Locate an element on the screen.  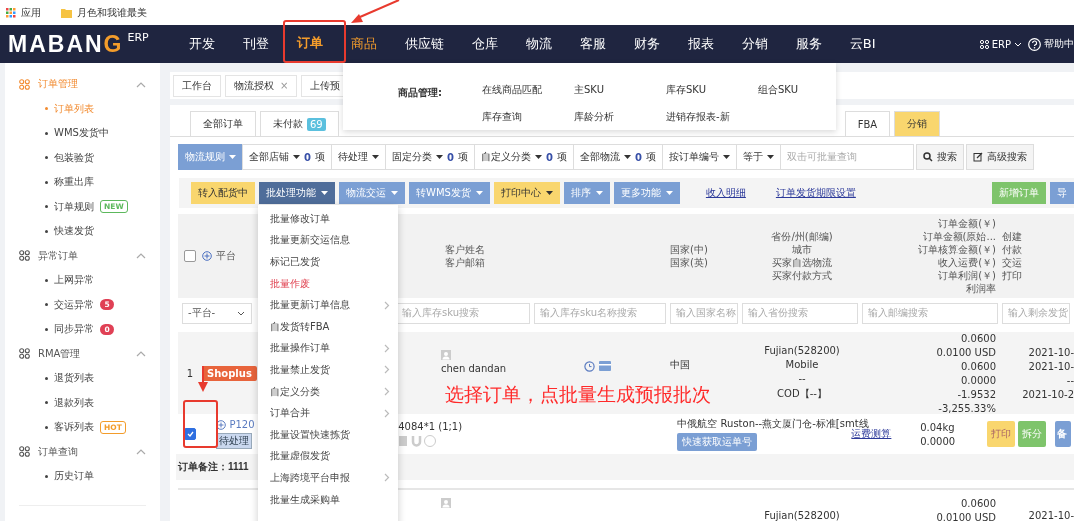
help-link: 帮助中 is located at coordinates (1051, 44).